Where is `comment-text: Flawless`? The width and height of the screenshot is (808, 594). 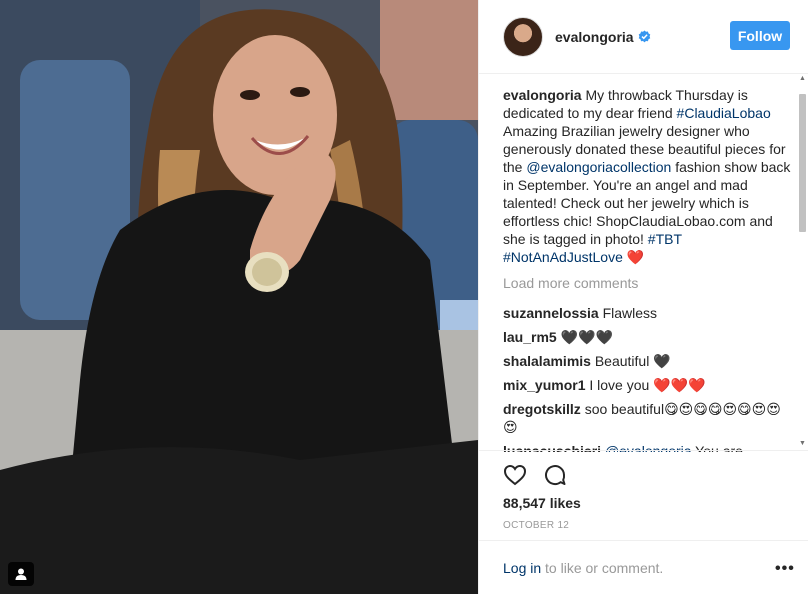
comment-text: Flawless is located at coordinates (630, 313).